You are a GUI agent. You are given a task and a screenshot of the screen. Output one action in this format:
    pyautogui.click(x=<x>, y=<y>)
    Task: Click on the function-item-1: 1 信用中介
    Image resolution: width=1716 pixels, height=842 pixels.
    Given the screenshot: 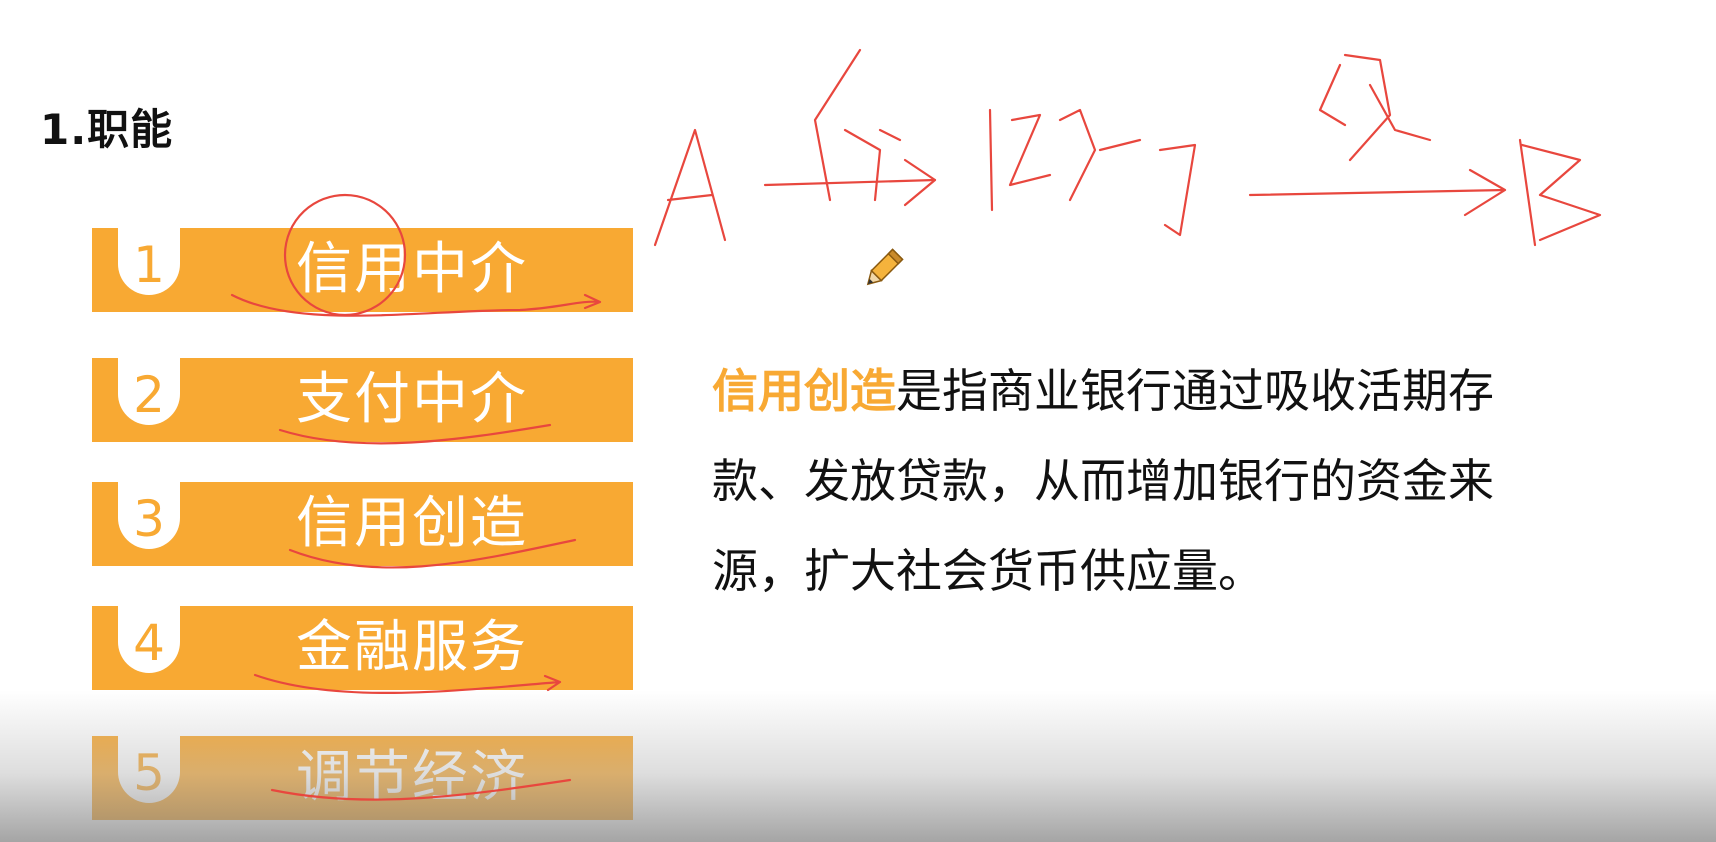 What is the action you would take?
    pyautogui.click(x=362, y=270)
    